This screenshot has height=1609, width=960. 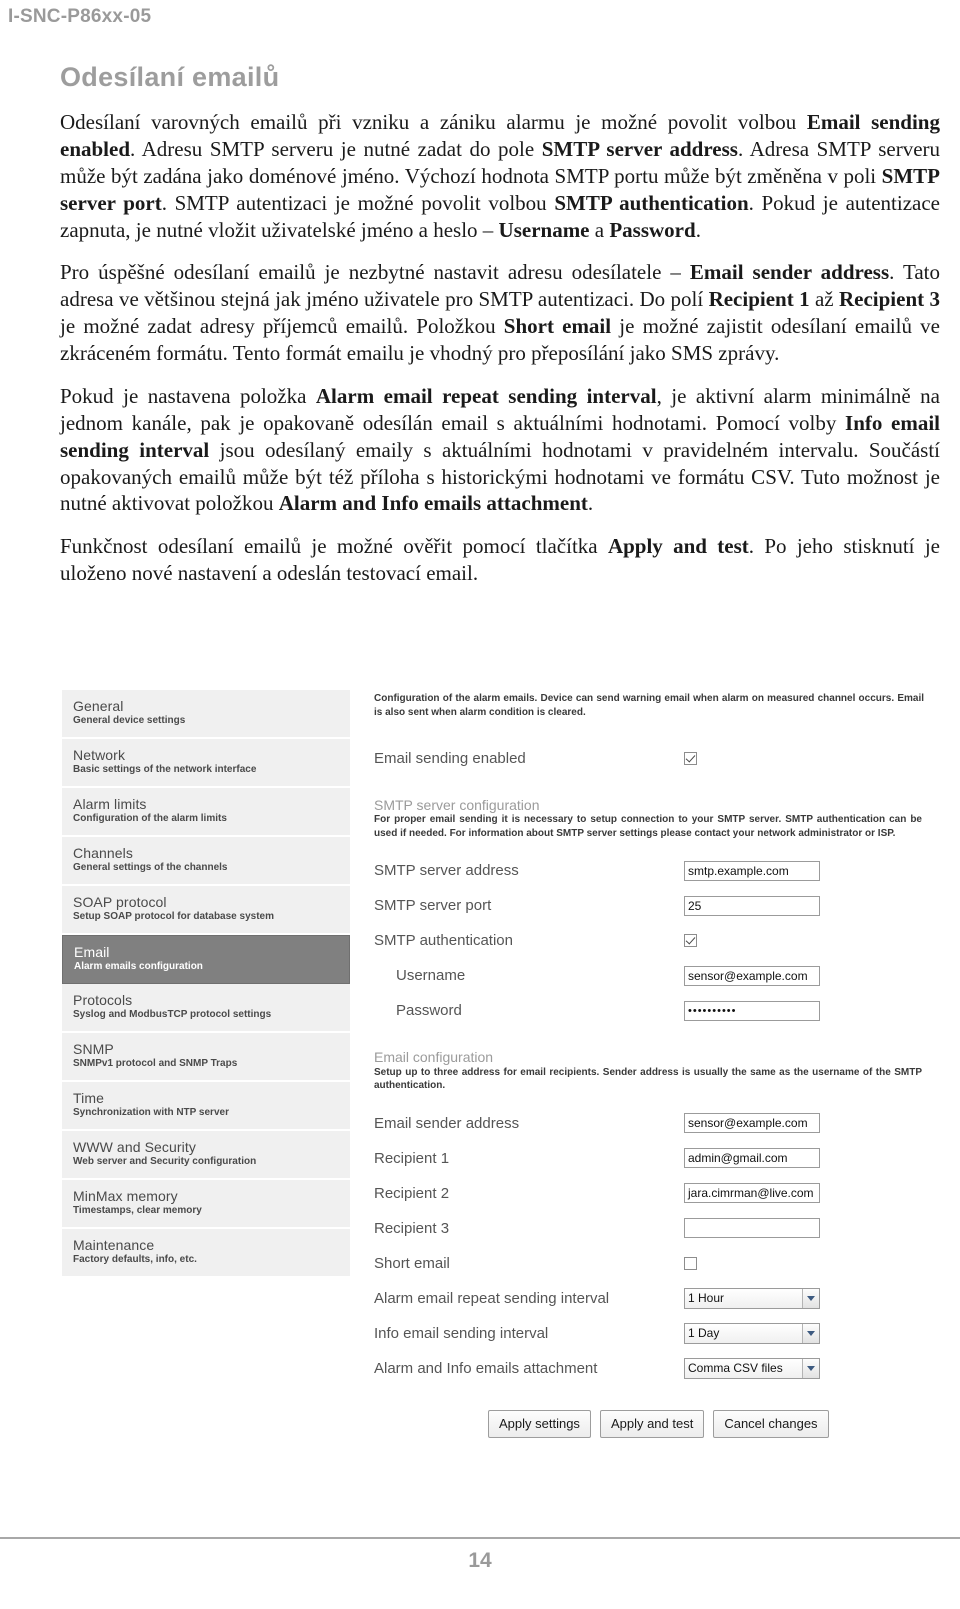 I want to click on smtp-server-port-input: 25, so click(x=752, y=905).